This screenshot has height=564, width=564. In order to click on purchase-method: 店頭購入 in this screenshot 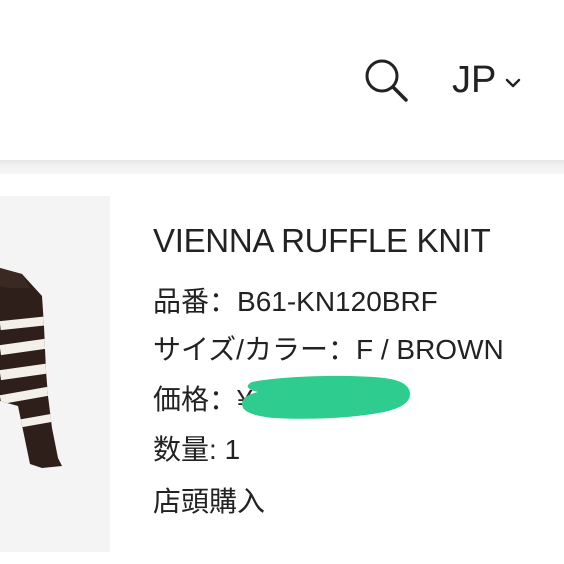, I will do `click(209, 501)`.